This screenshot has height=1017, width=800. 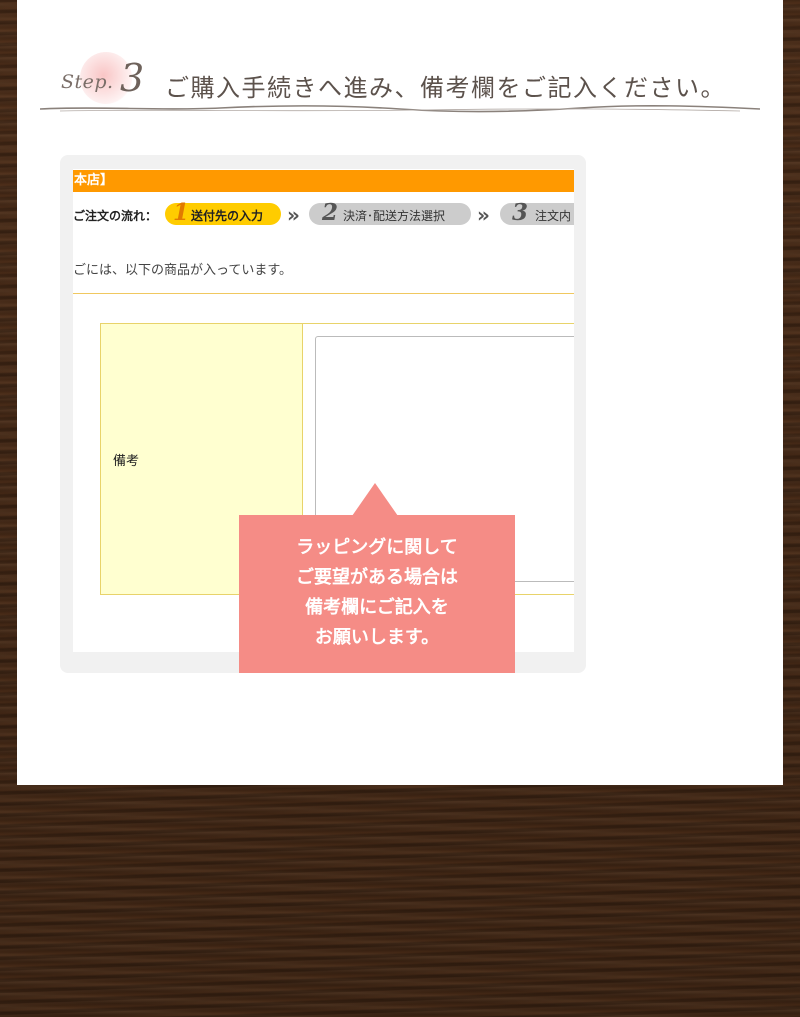 I want to click on heading-underline, so click(x=400, y=108).